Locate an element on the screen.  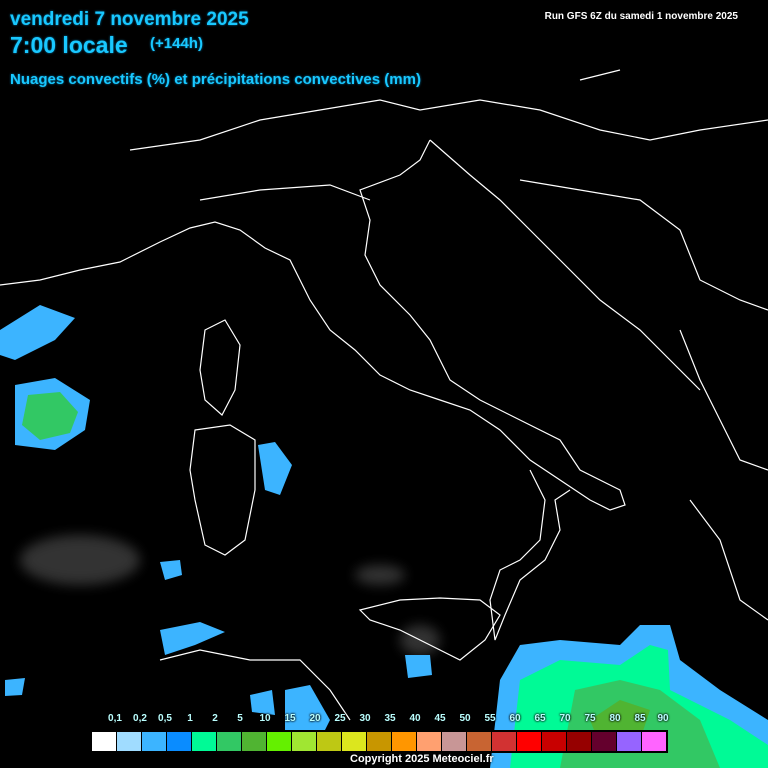
legend-label: 85 is located at coordinates (640, 718).